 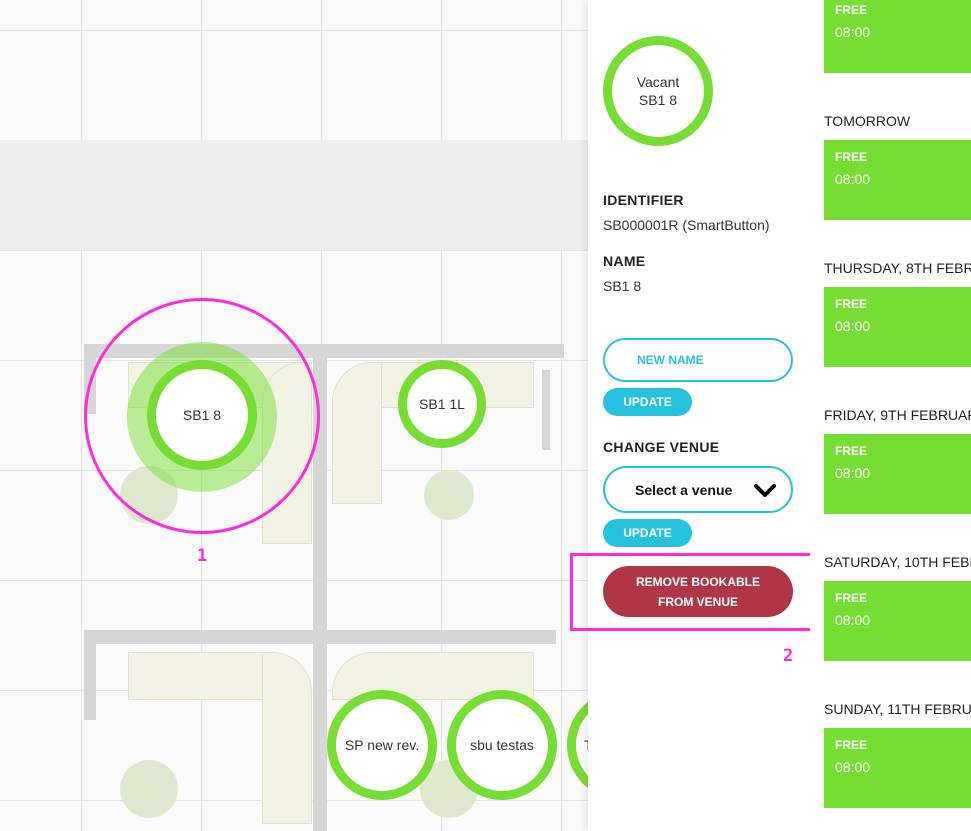 What do you see at coordinates (622, 286) in the screenshot?
I see `name-value: SB1 8` at bounding box center [622, 286].